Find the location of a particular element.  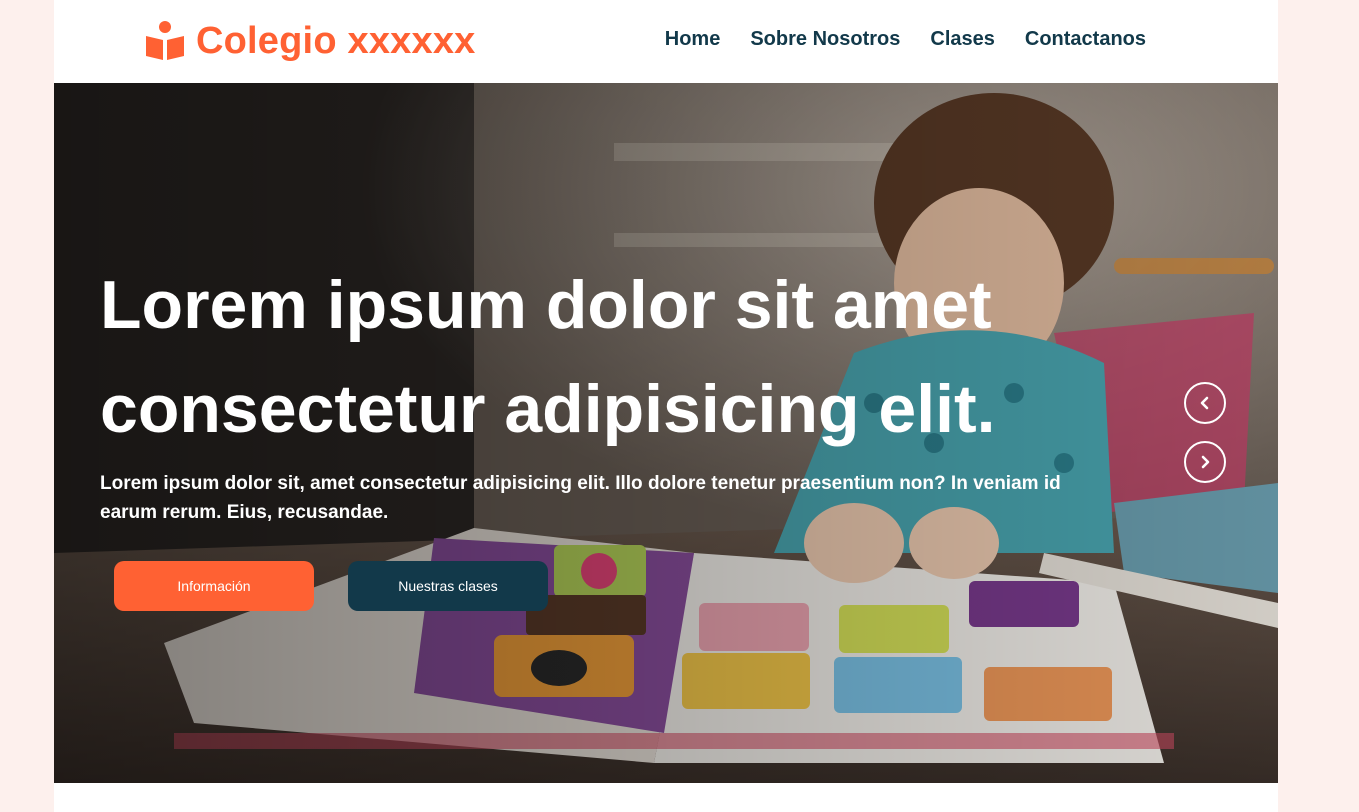

nav-contactanos: Contactanos is located at coordinates (1085, 39).